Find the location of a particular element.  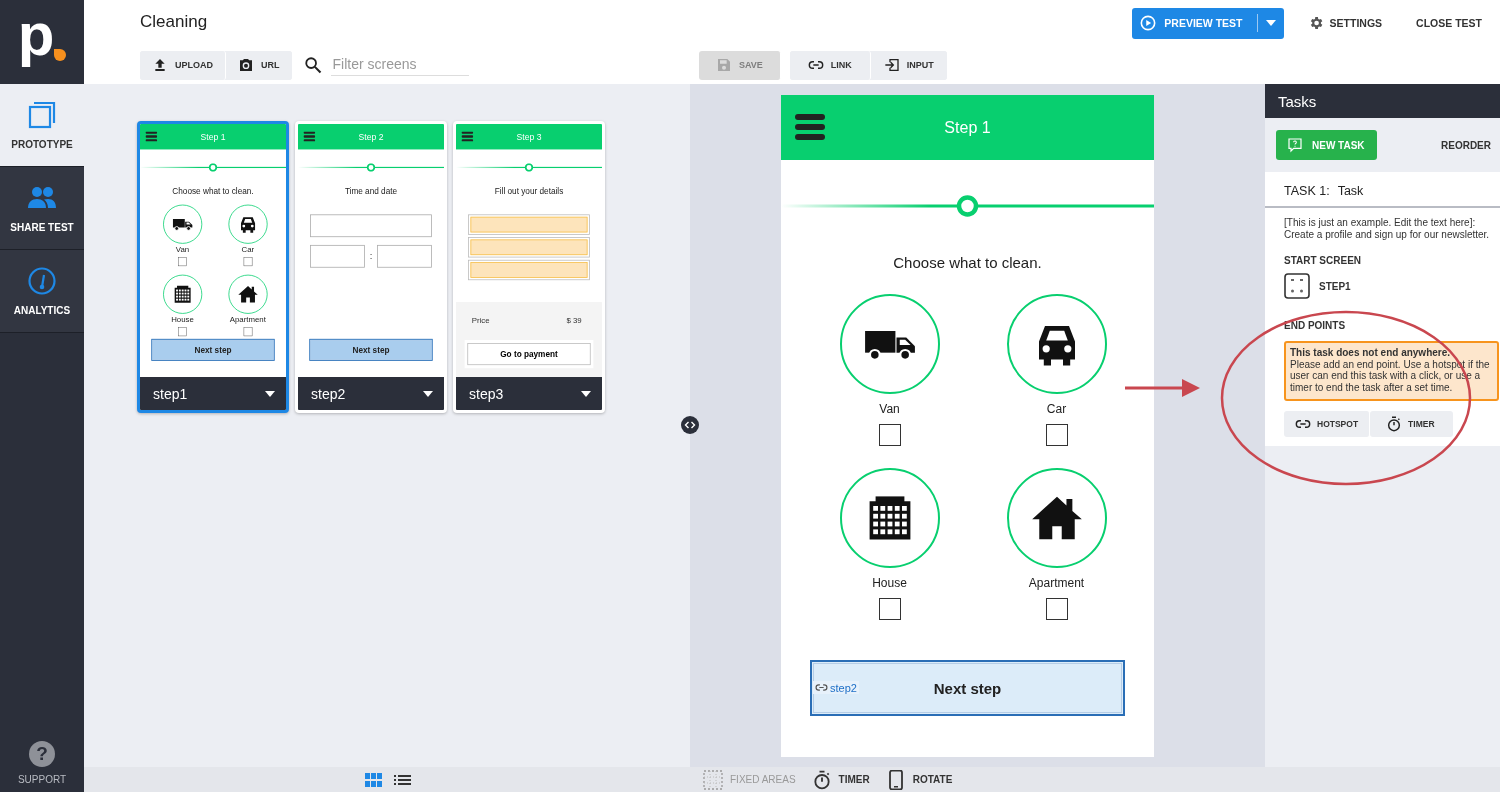

screen-heading: Time and date is located at coordinates (371, 191).